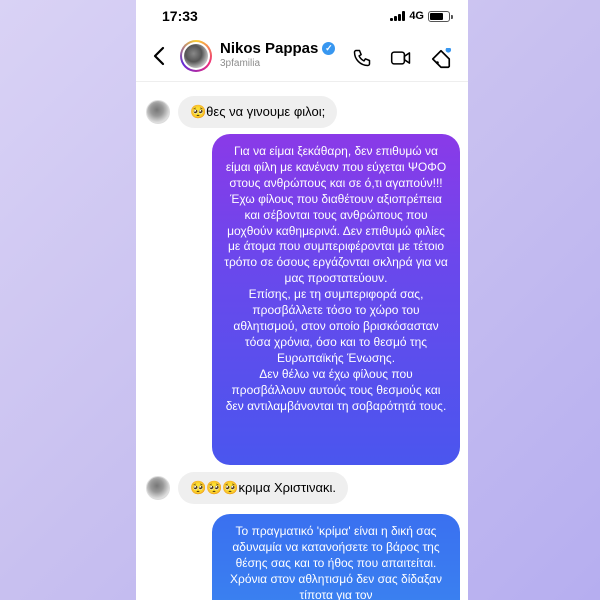  Describe the element at coordinates (416, 16) in the screenshot. I see `network-label: 4G` at that location.